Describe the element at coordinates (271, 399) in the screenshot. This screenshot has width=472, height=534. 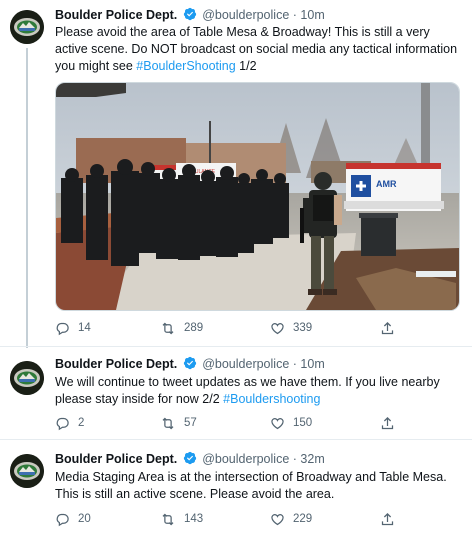
I see `hashtag-link: #Bouldershooting` at that location.